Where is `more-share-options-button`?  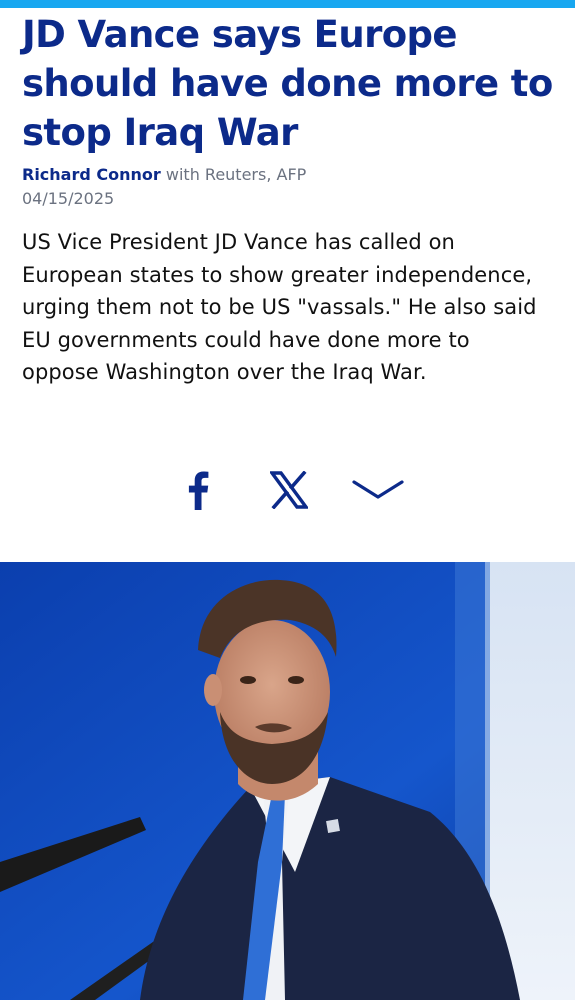
more-share-options-button is located at coordinates (378, 490).